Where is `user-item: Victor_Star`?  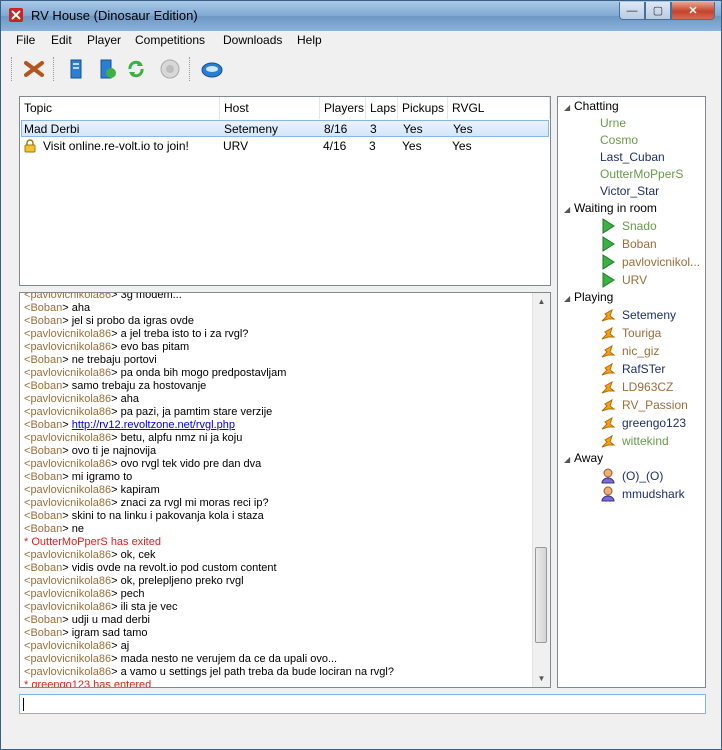
user-item: Victor_Star is located at coordinates (629, 191).